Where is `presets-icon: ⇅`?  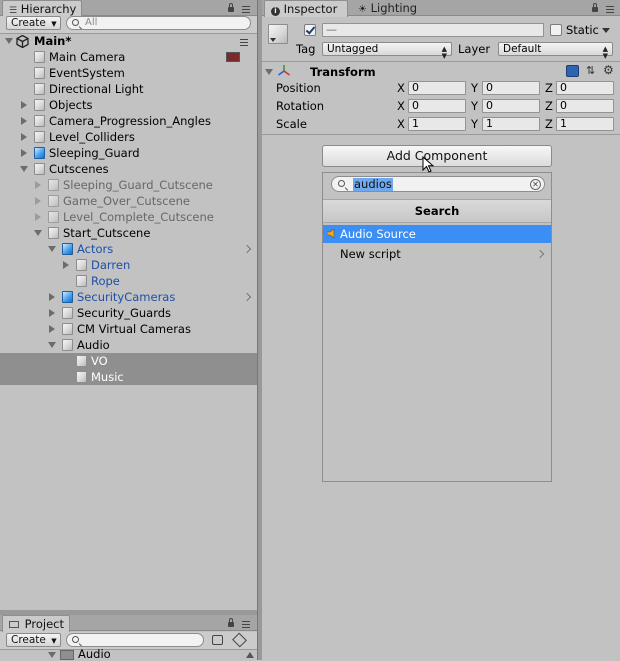 presets-icon: ⇅ is located at coordinates (592, 70).